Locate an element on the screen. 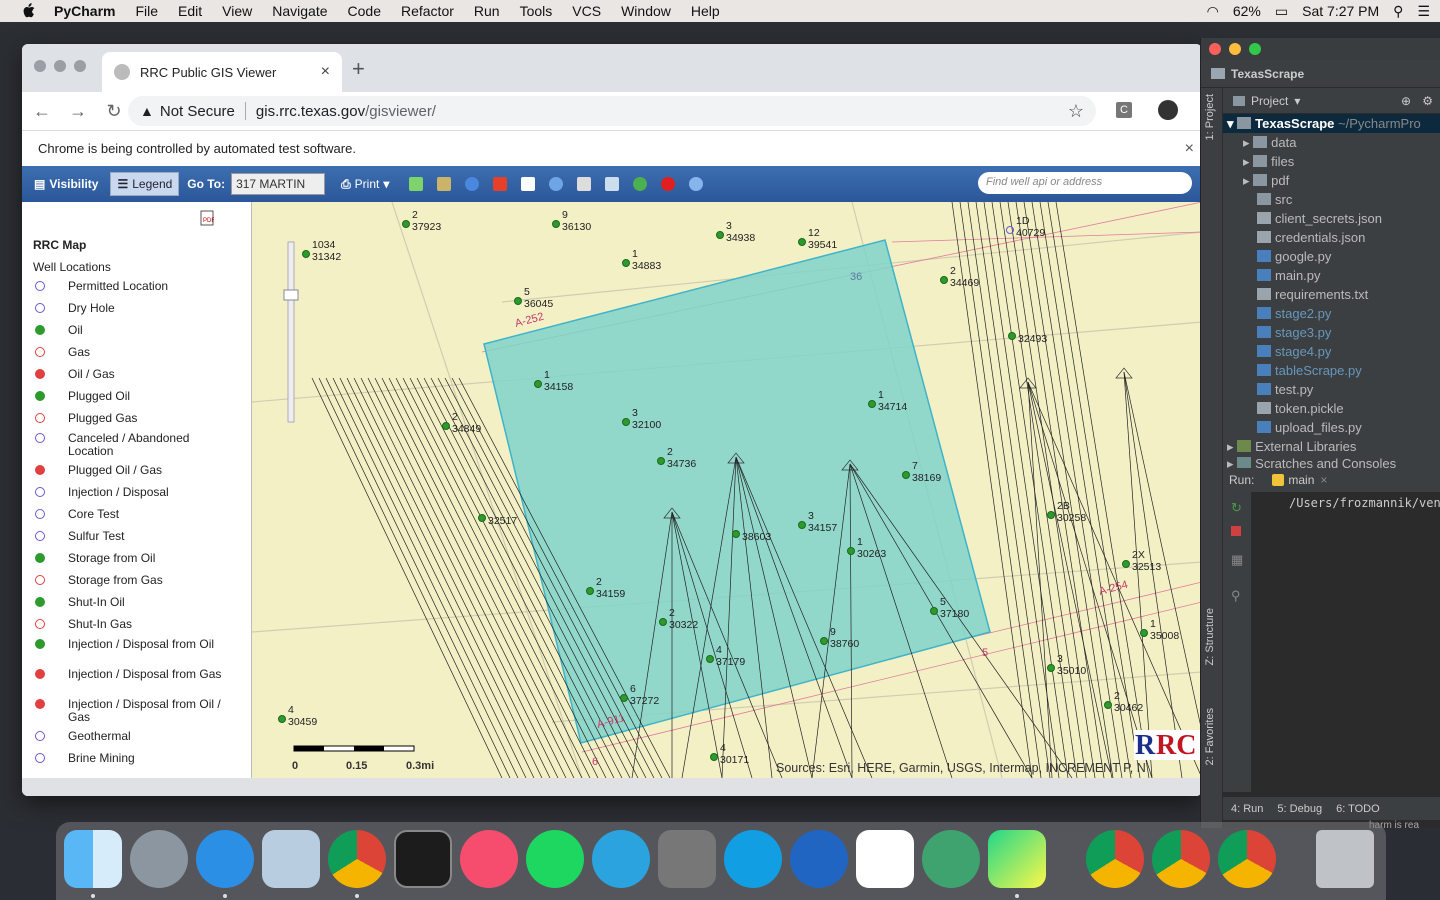 Image resolution: width=1440 pixels, height=900 pixels. project-tree-item: ▸ pdf is located at coordinates (1331, 180).